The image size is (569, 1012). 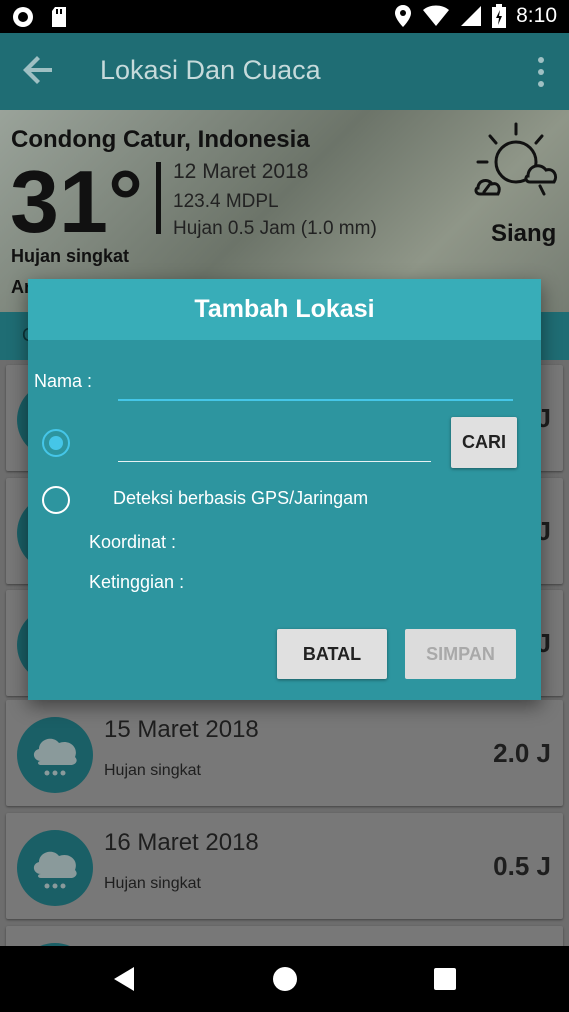 I want to click on navigation-bar, so click(x=284, y=979).